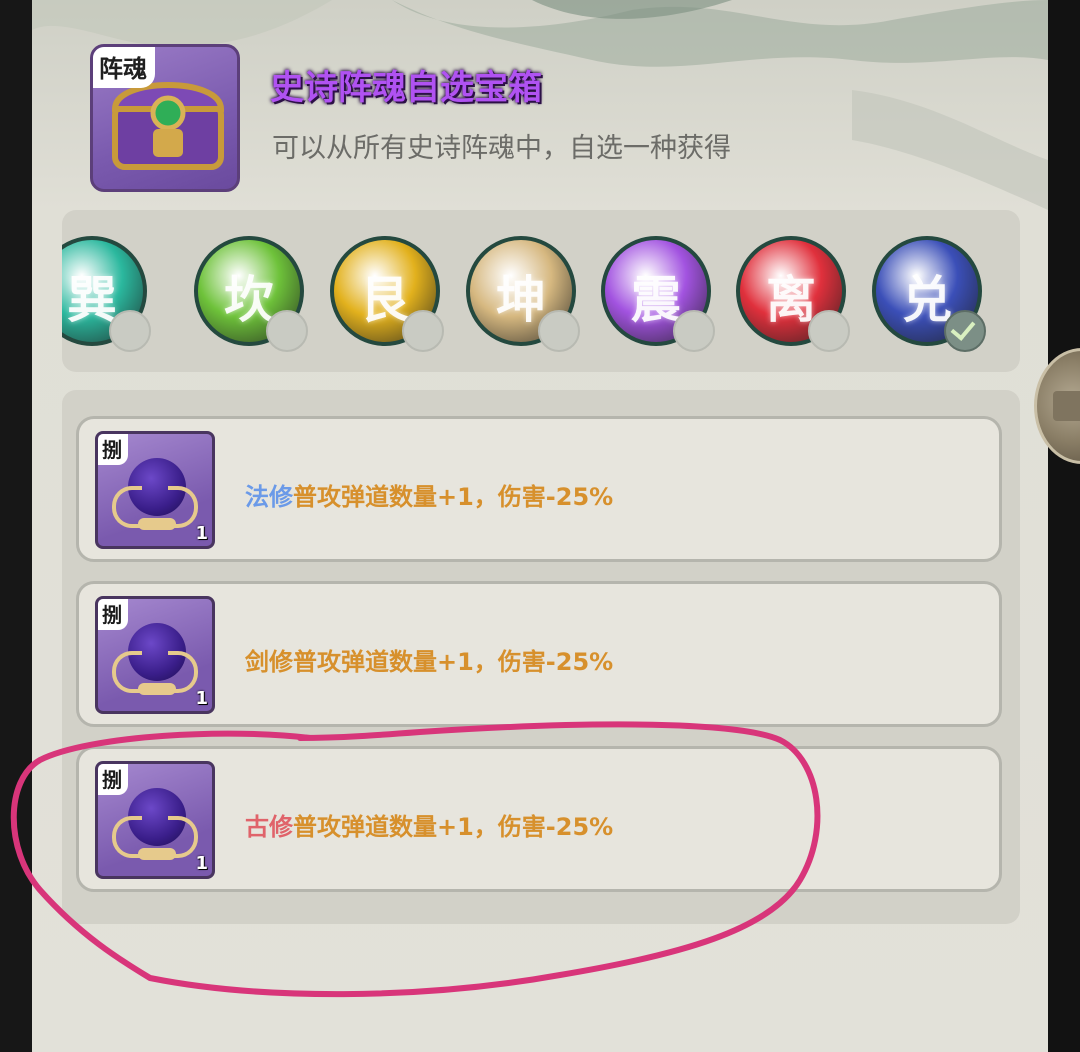 The image size is (1080, 1052). Describe the element at coordinates (124, 67) in the screenshot. I see `category-tag: 阵魂` at that location.